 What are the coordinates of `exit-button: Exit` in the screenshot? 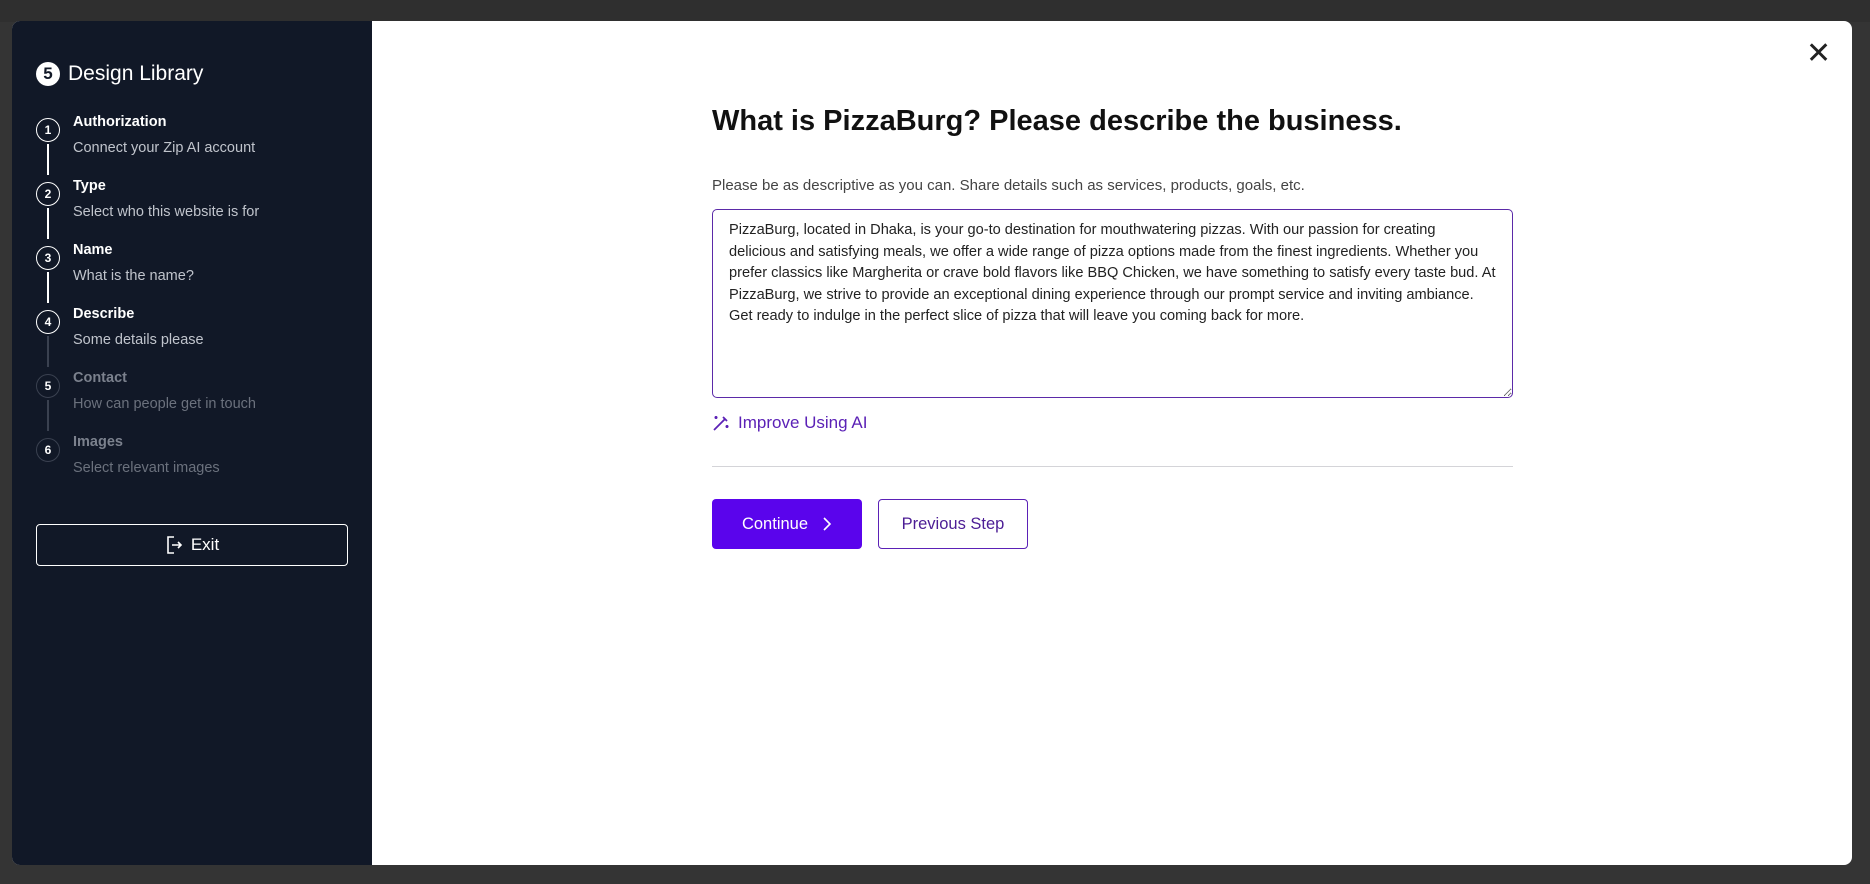 It's located at (192, 545).